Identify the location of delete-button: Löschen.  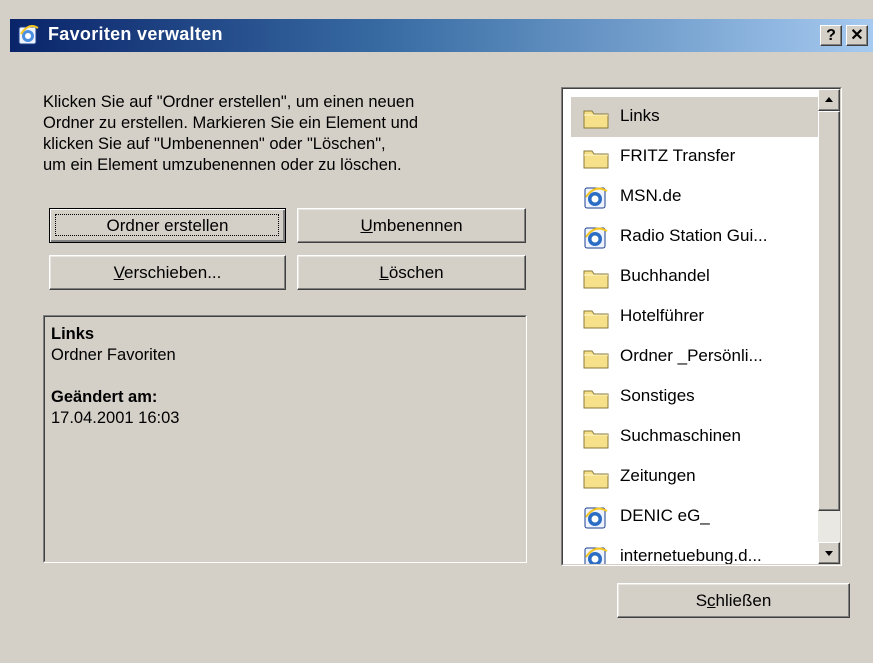
(411, 272).